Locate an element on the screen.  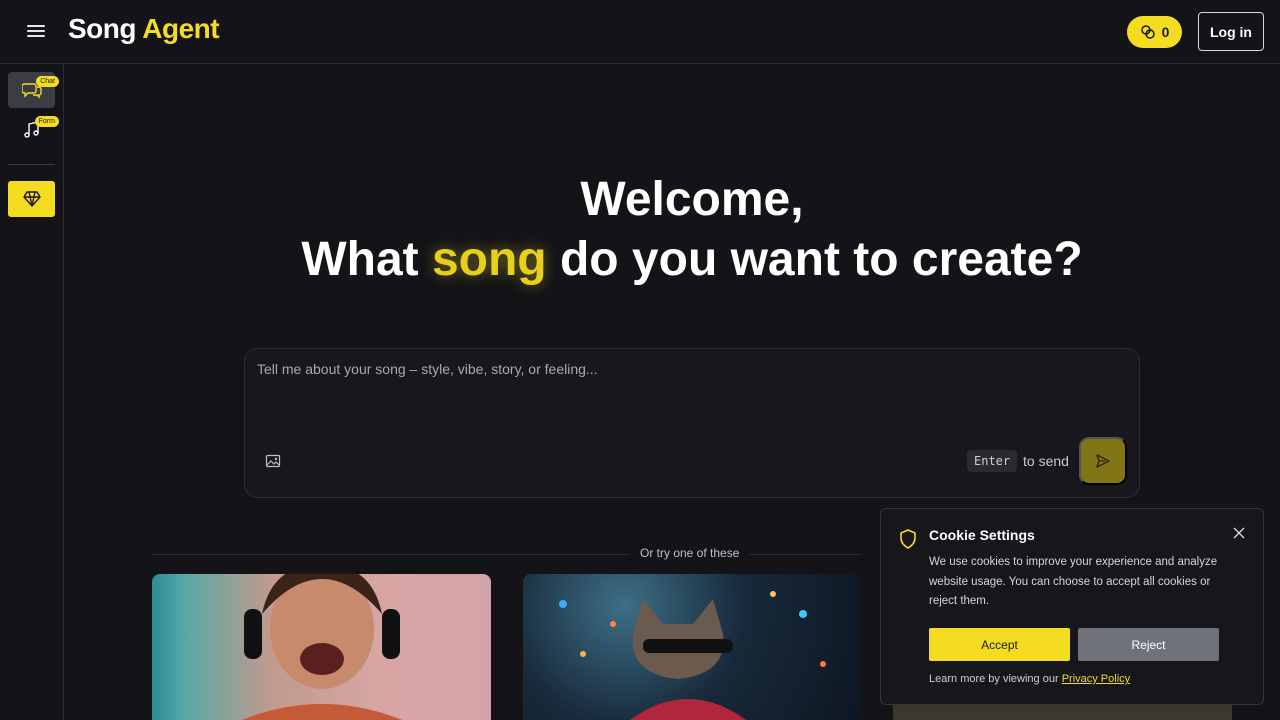
image-upload-icon is located at coordinates (273, 461).